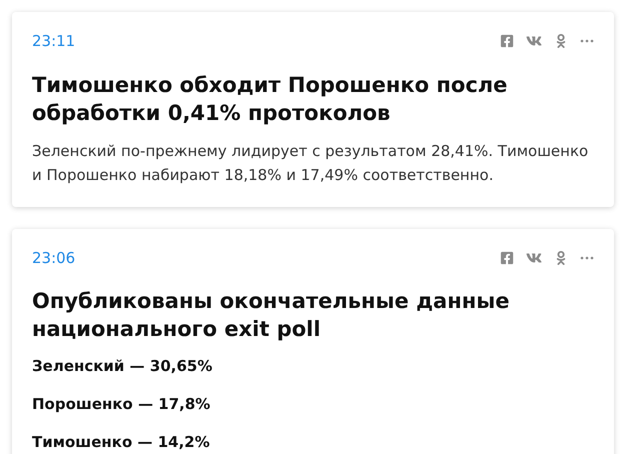  Describe the element at coordinates (122, 404) in the screenshot. I see `result-line: Порошенко — 17,8%` at that location.